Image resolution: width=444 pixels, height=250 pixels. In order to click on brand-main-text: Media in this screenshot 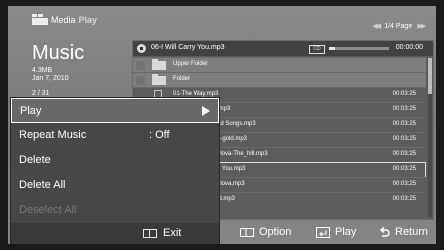, I will do `click(63, 19)`.